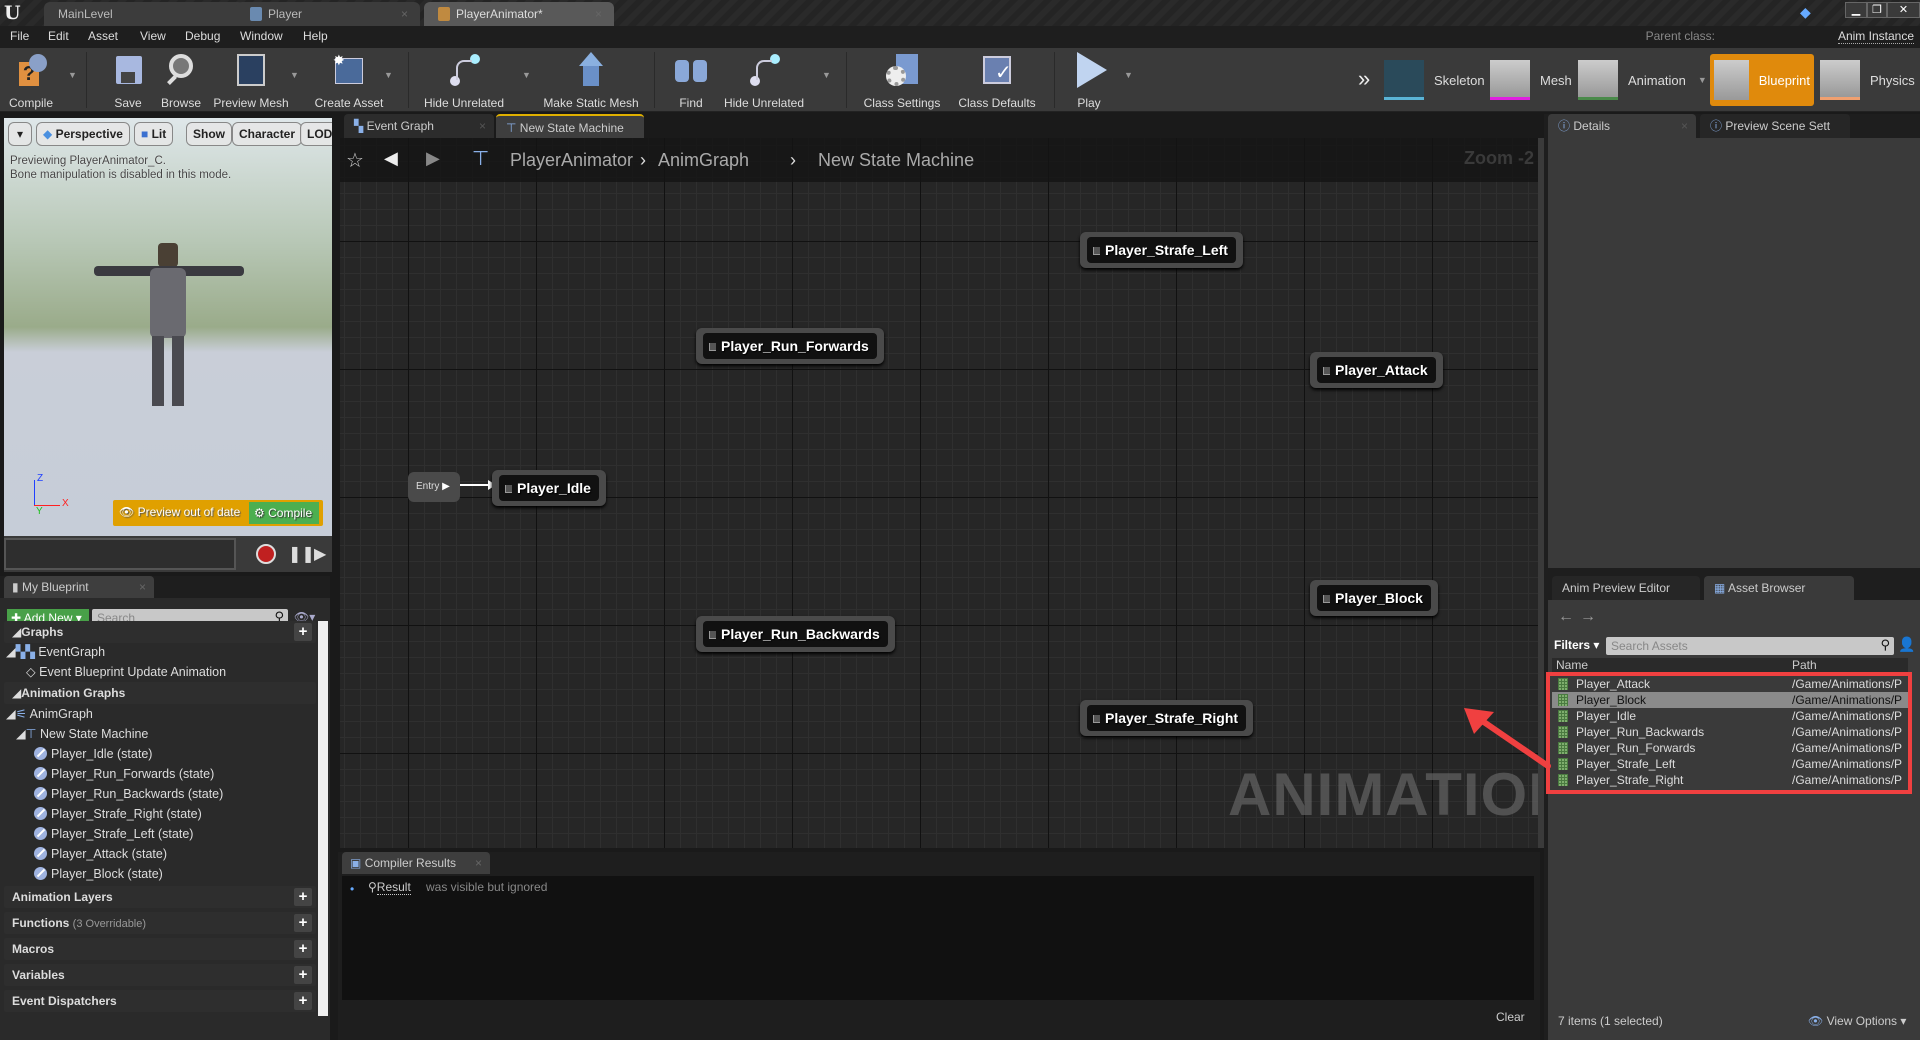 The height and width of the screenshot is (1040, 1920). What do you see at coordinates (160, 897) in the screenshot?
I see `section-animation-layers: Animation Layers +` at bounding box center [160, 897].